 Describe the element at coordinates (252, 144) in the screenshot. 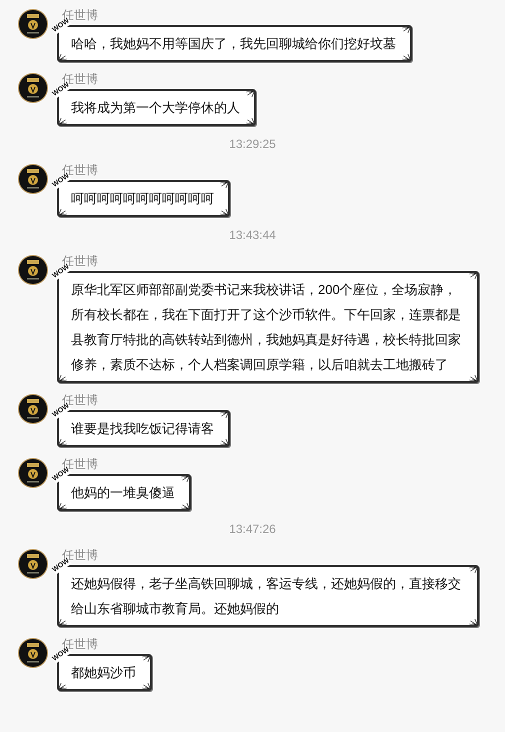

I see `timestamp: 13:29:25` at that location.